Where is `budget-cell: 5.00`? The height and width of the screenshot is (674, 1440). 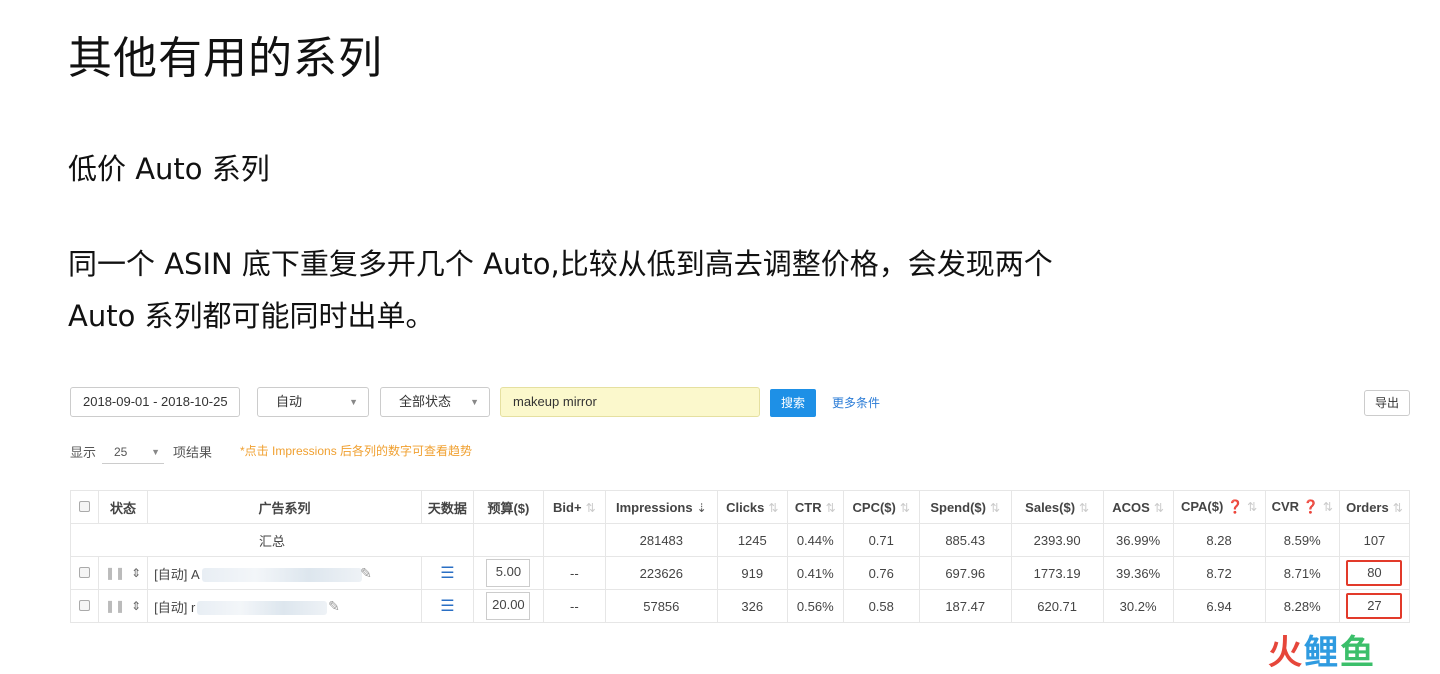
budget-cell: 5.00 is located at coordinates (508, 573).